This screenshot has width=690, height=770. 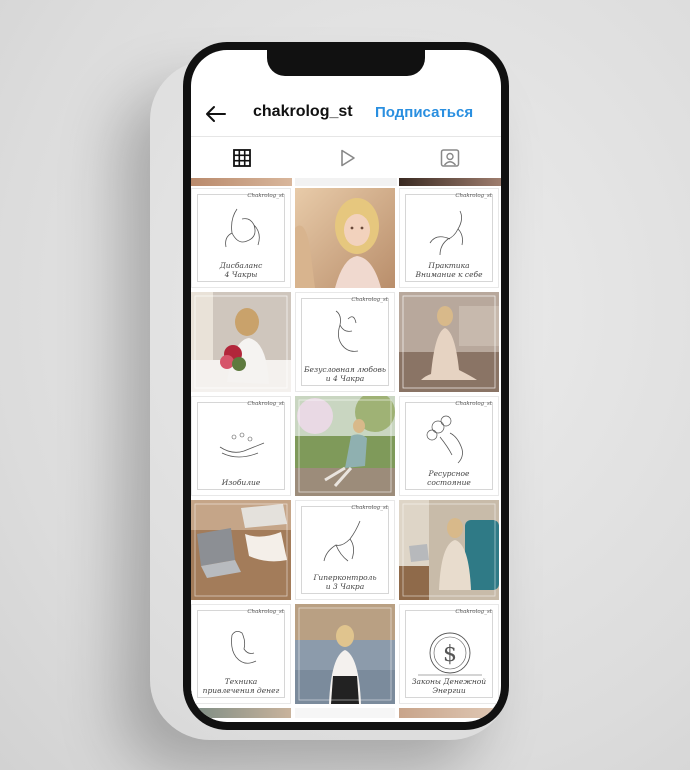 I want to click on post-laptop-desk, so click(x=241, y=550).